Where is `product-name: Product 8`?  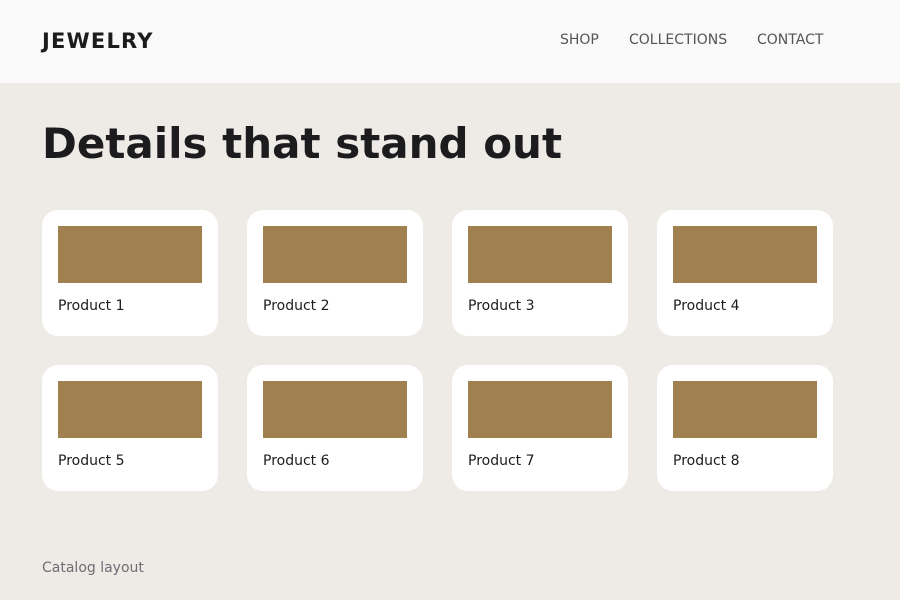
product-name: Product 8 is located at coordinates (706, 461).